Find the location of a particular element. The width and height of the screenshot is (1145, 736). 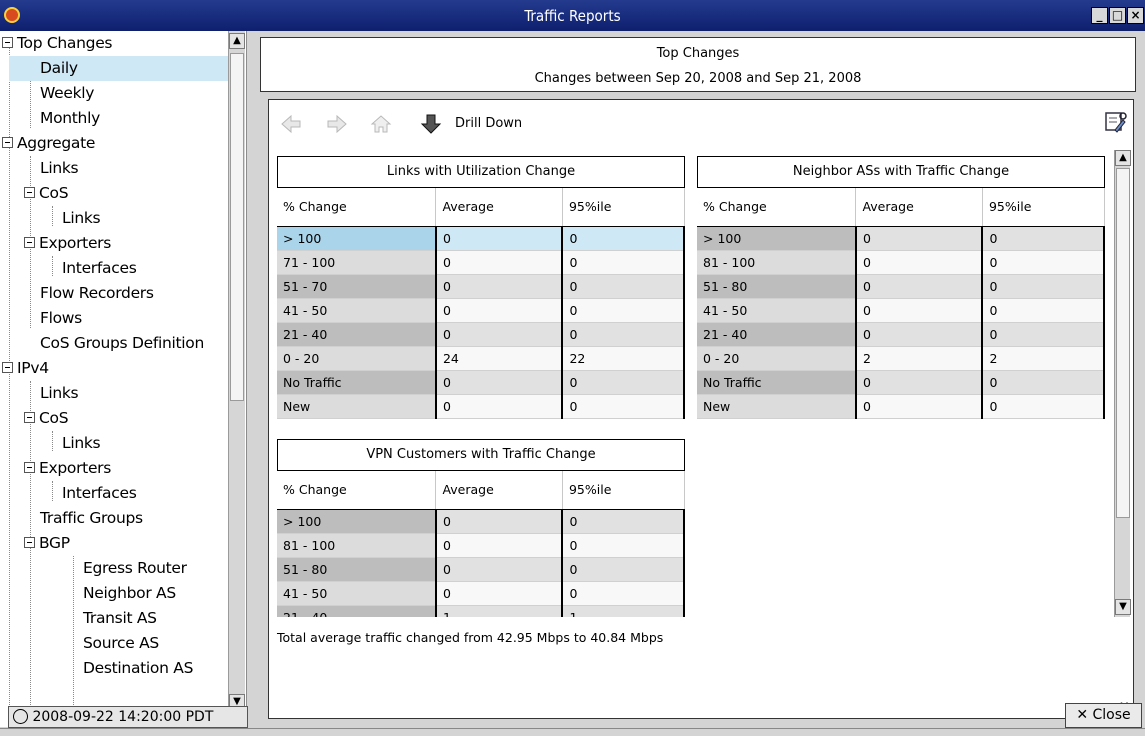

table-row: 21 - 40 0 0 is located at coordinates (481, 334).